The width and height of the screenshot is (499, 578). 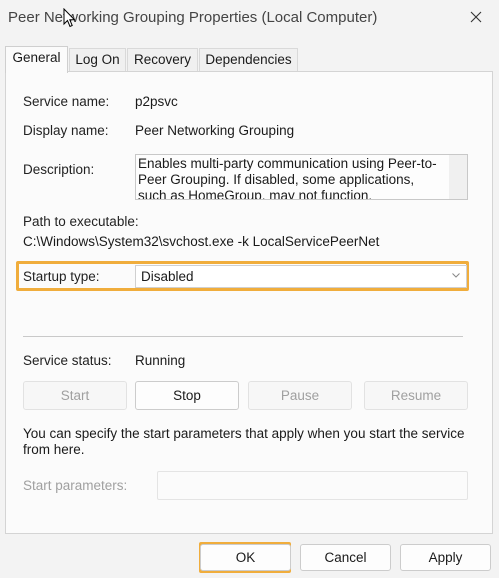 What do you see at coordinates (36, 59) in the screenshot?
I see `tab-general: General` at bounding box center [36, 59].